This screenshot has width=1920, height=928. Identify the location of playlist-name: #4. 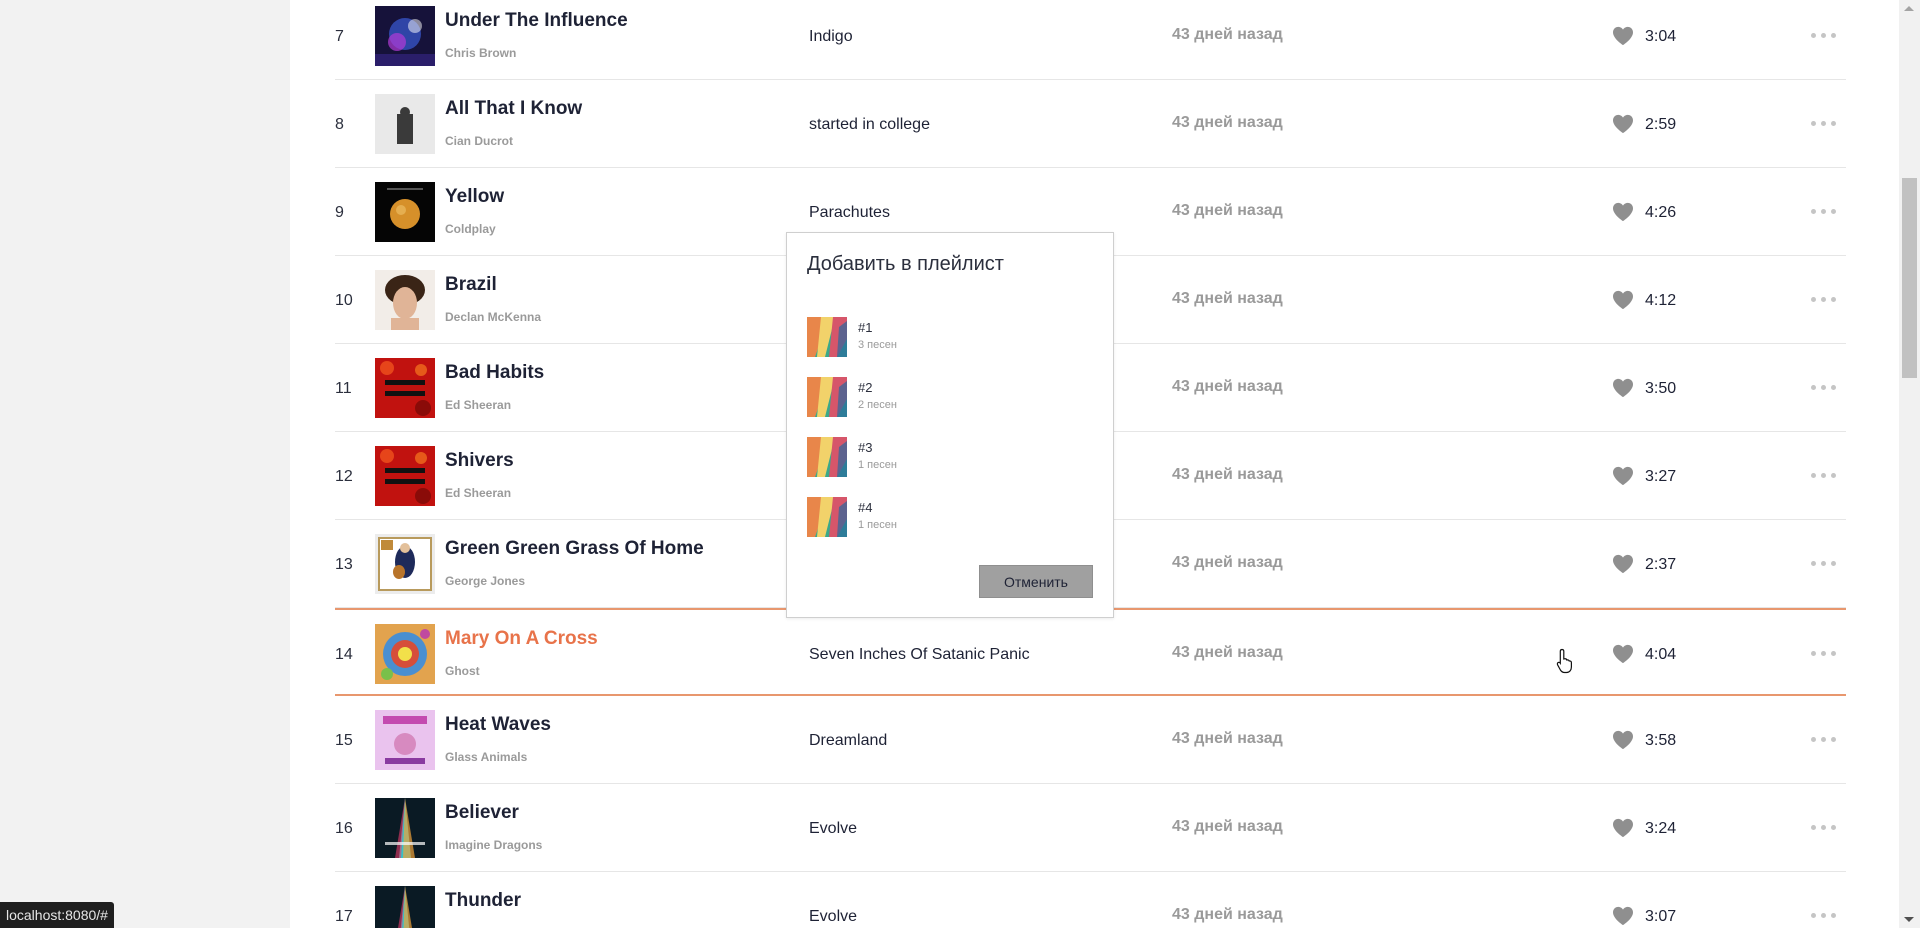
(865, 507).